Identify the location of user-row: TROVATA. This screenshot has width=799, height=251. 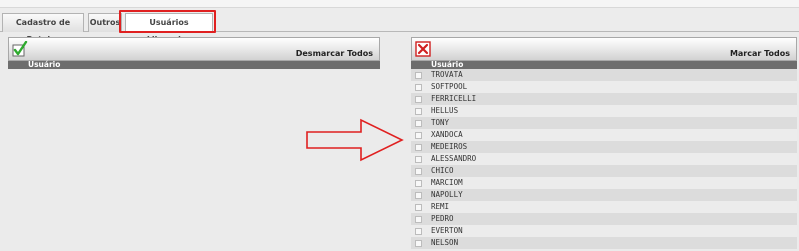
(604, 75).